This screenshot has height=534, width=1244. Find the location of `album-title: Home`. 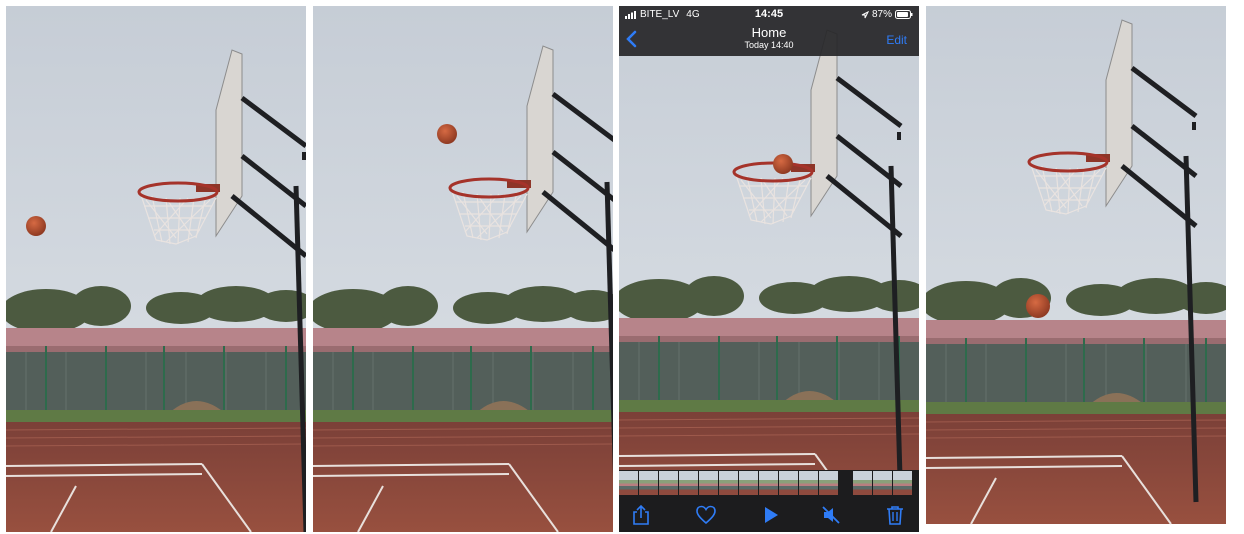

album-title: Home is located at coordinates (769, 32).